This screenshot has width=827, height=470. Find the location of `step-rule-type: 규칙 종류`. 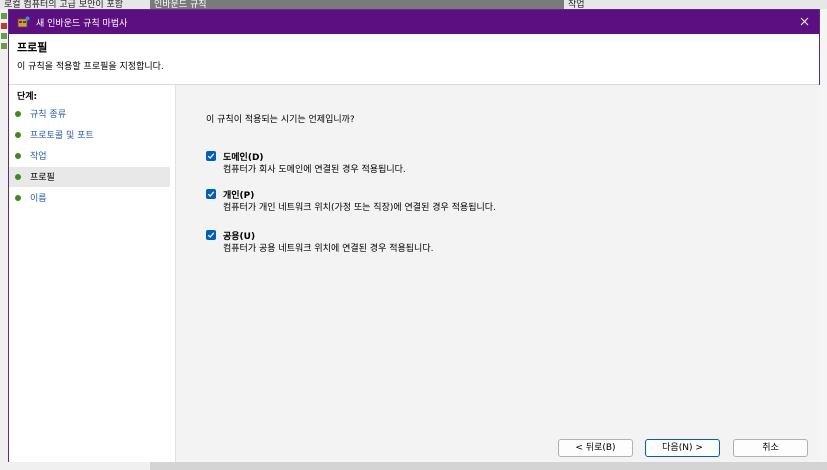

step-rule-type: 규칙 종류 is located at coordinates (89, 114).